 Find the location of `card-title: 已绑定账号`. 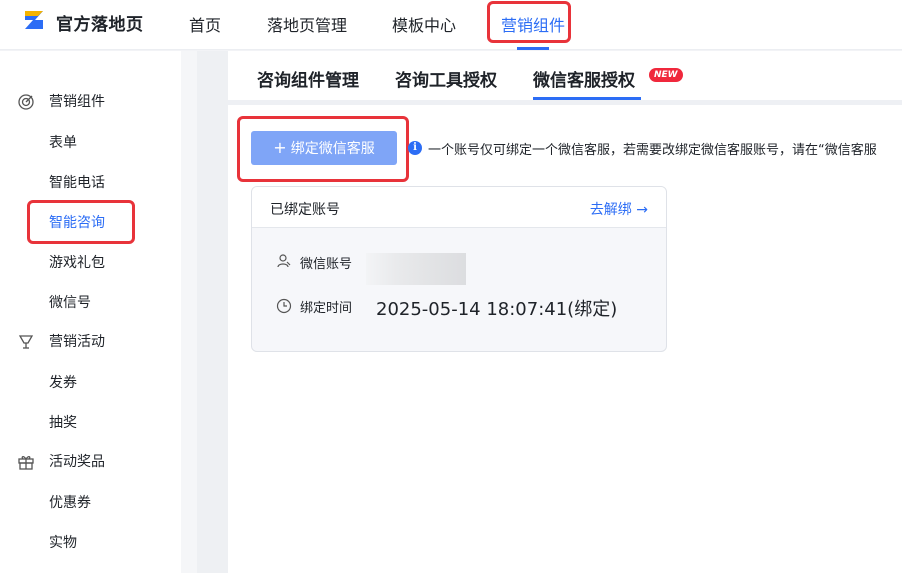

card-title: 已绑定账号 is located at coordinates (305, 210).